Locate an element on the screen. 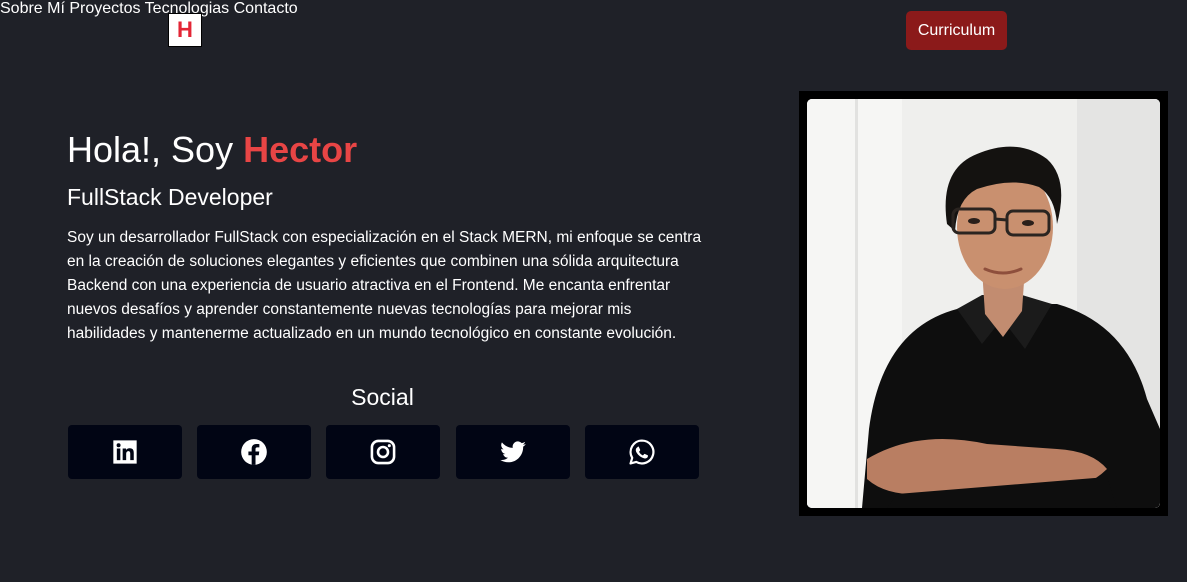  instagram-icon is located at coordinates (383, 452).